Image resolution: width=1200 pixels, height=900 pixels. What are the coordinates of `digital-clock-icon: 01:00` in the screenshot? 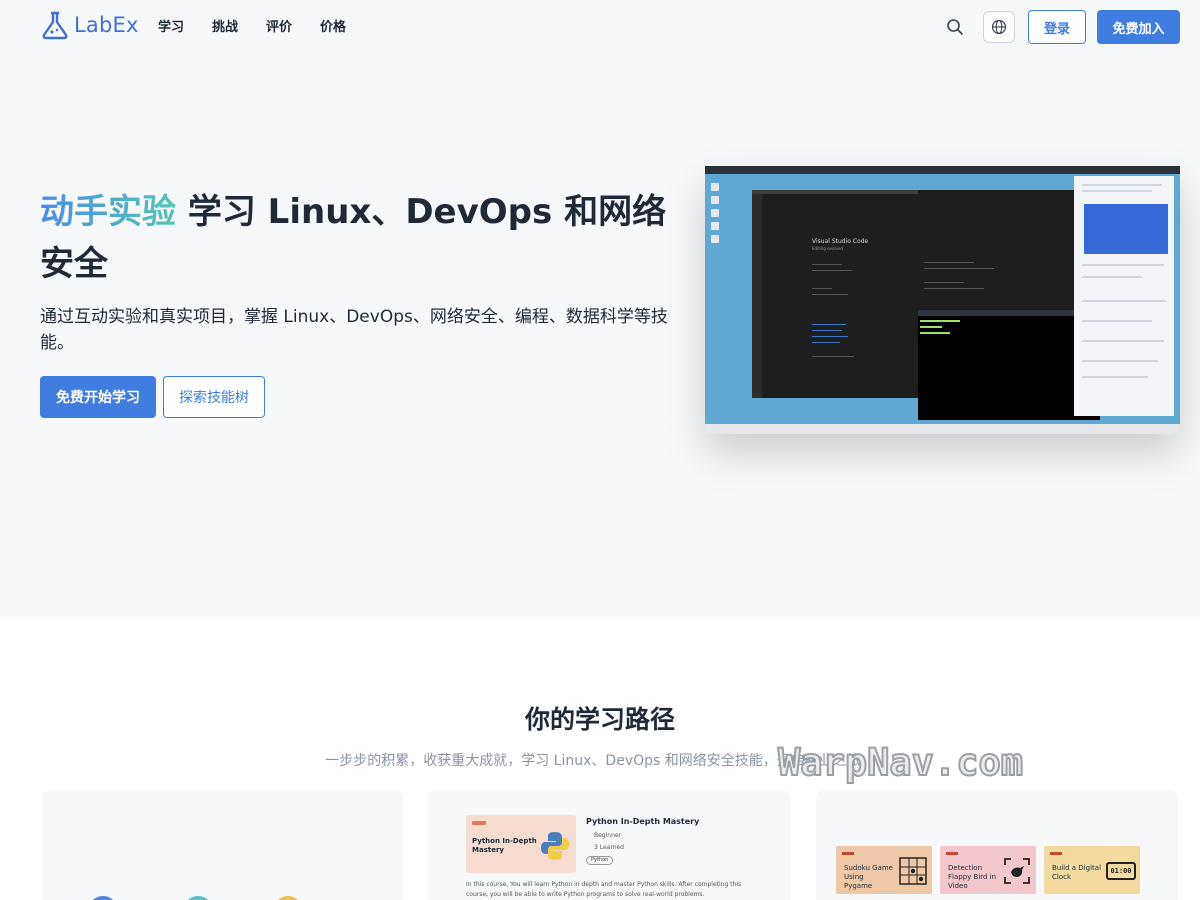 It's located at (1121, 871).